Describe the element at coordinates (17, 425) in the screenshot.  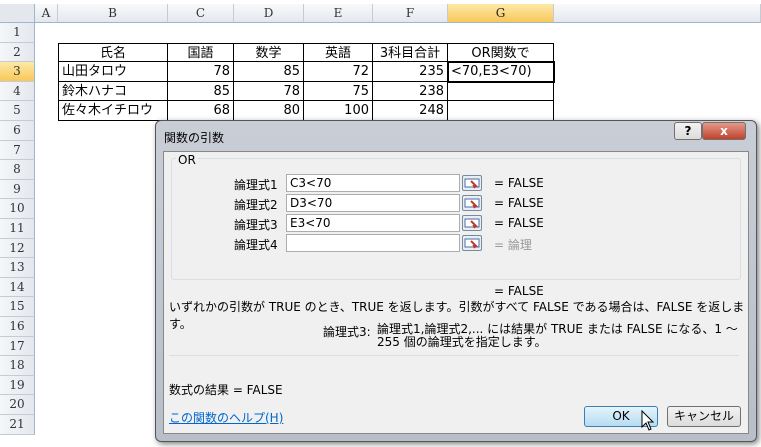
I see `row-header-21: 21` at that location.